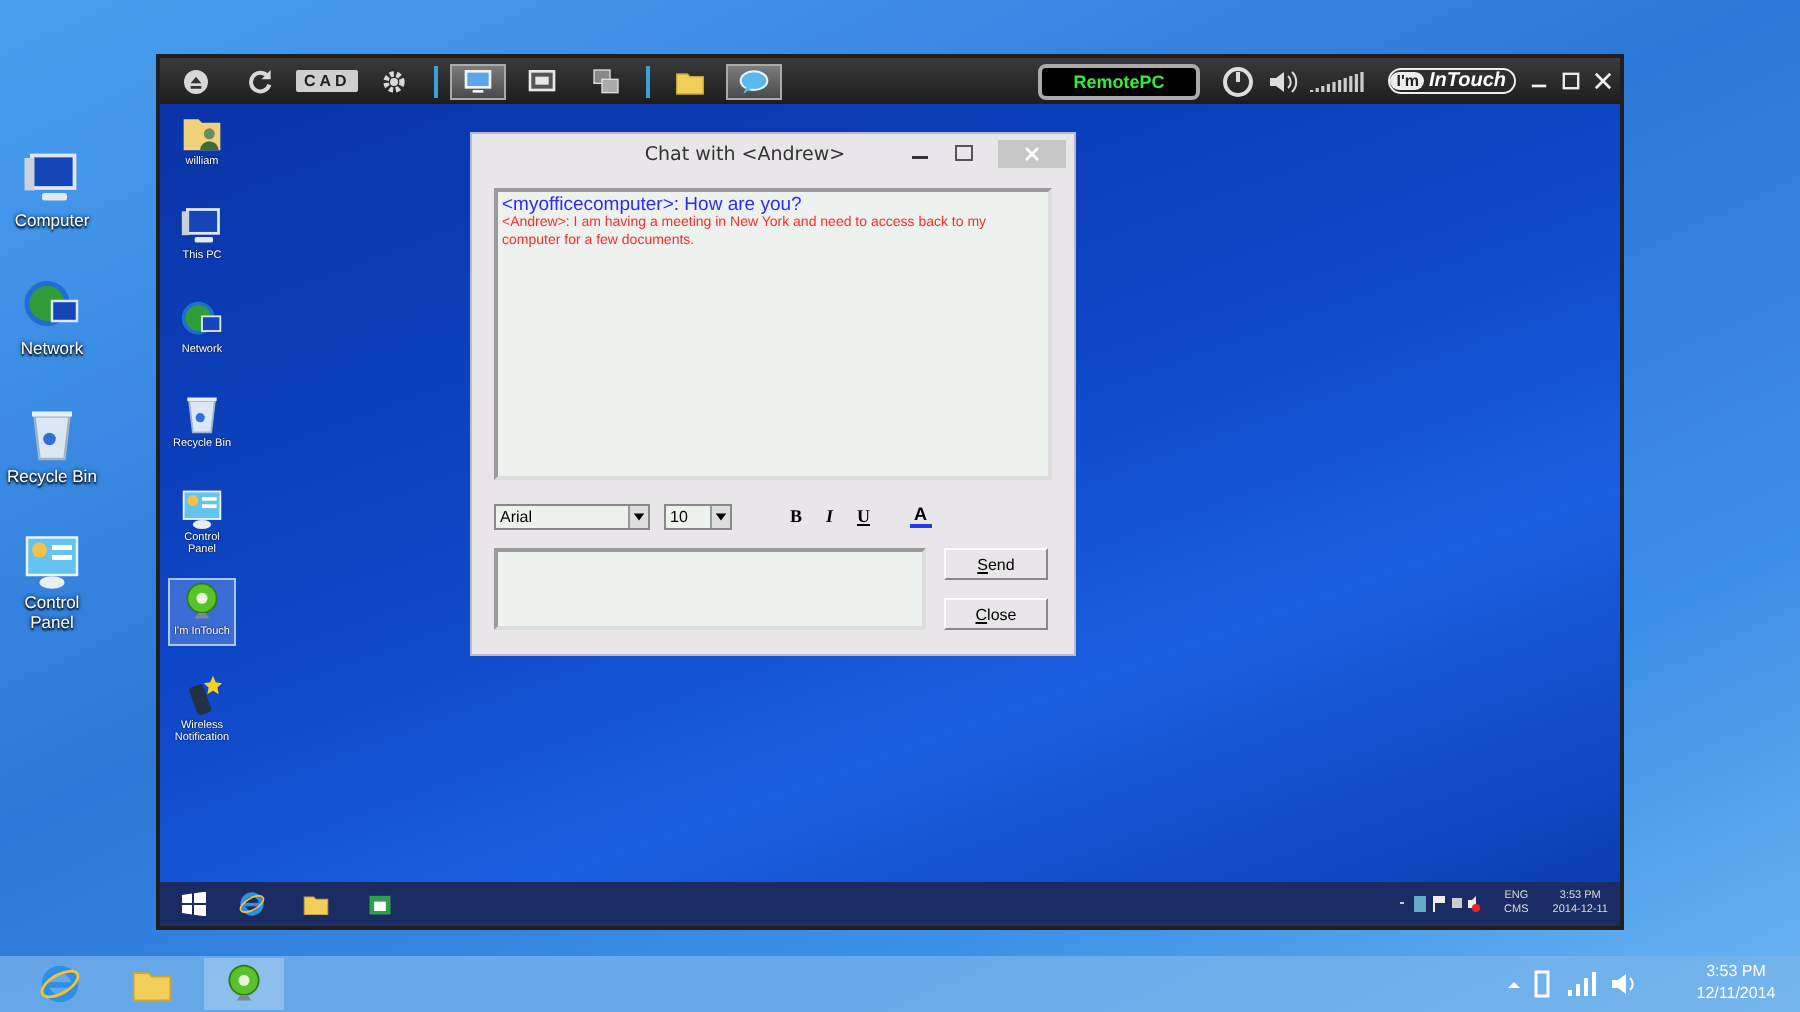 The image size is (1800, 1012). What do you see at coordinates (52, 445) in the screenshot?
I see `desktop-icon: Recycle Bin` at bounding box center [52, 445].